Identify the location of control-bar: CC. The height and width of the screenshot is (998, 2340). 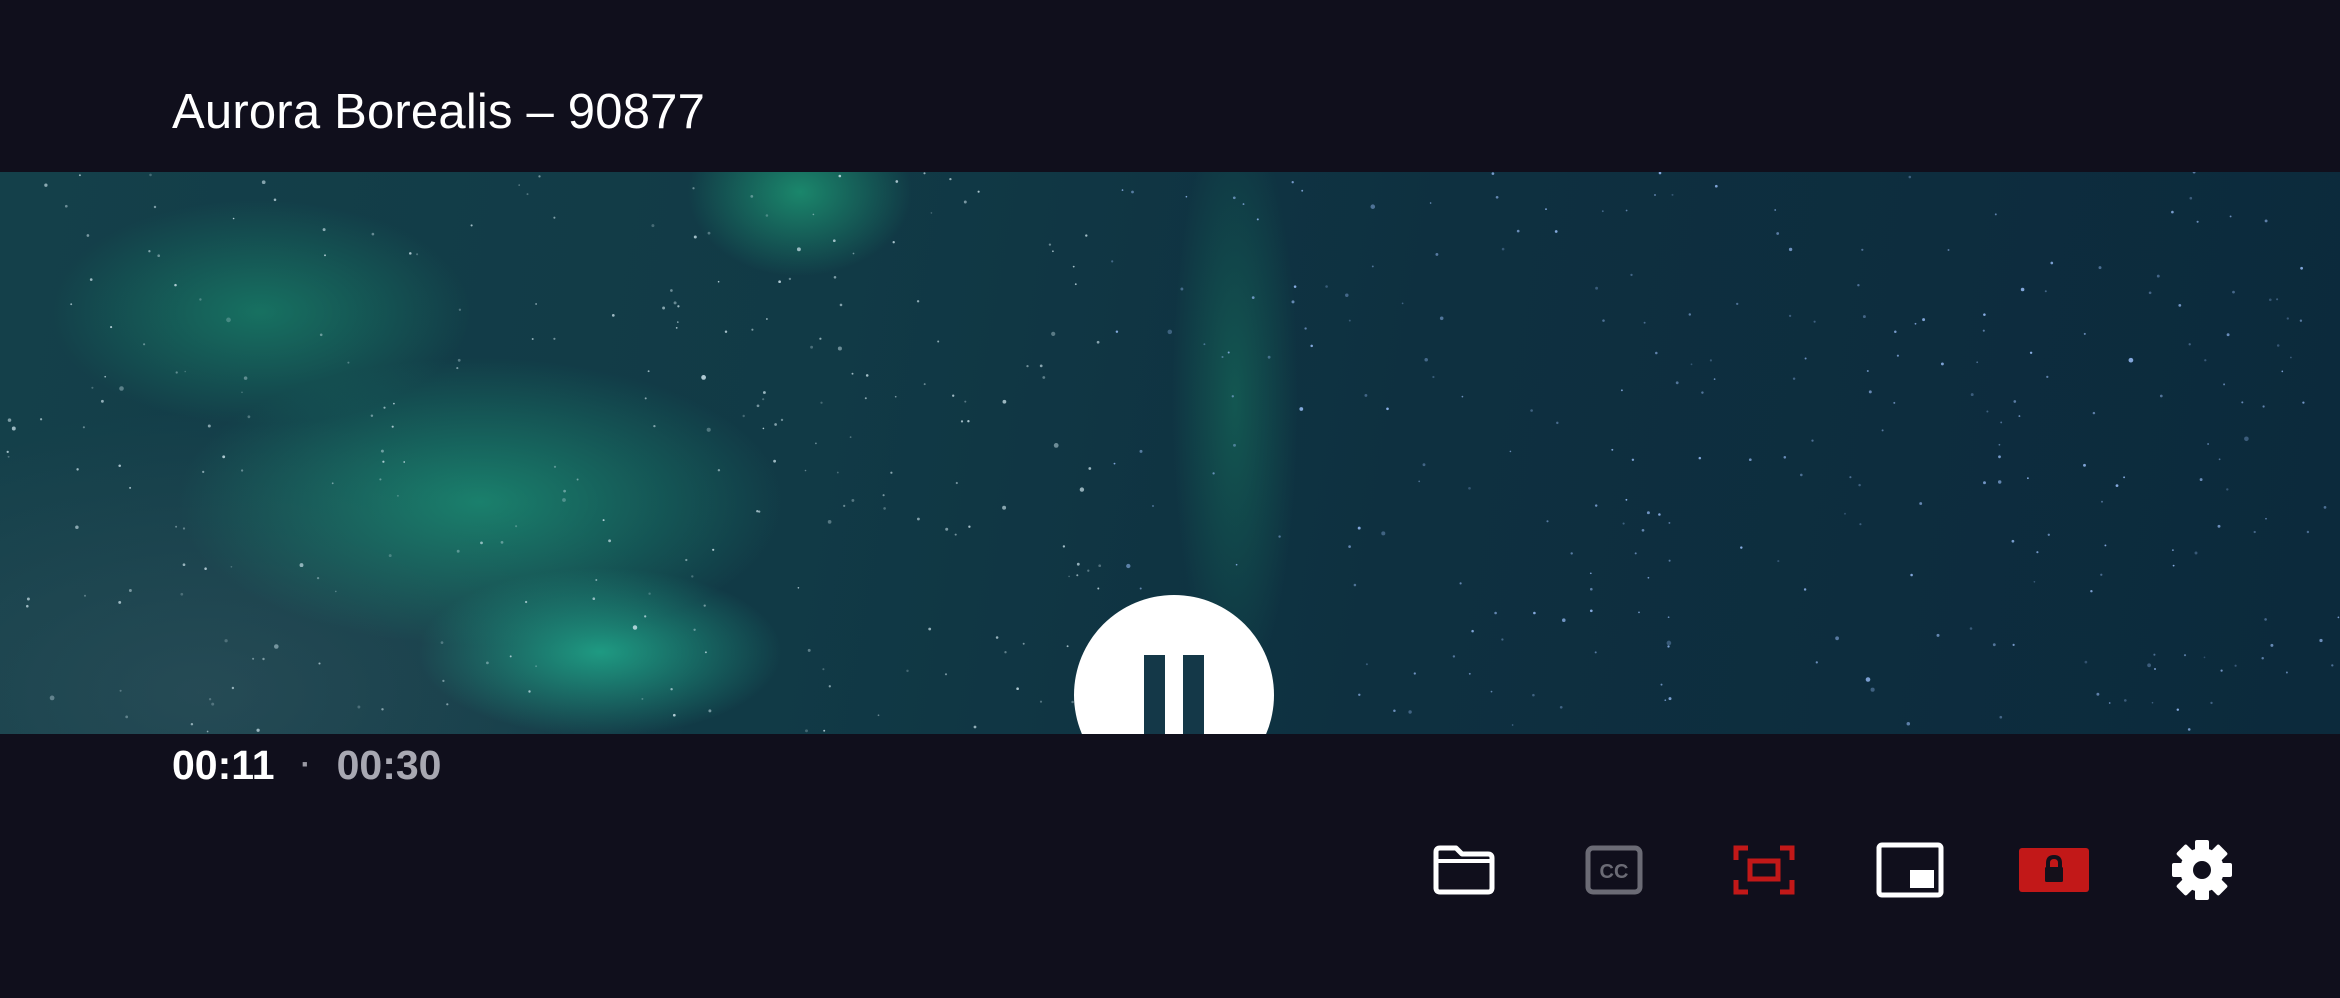
(1840, 870).